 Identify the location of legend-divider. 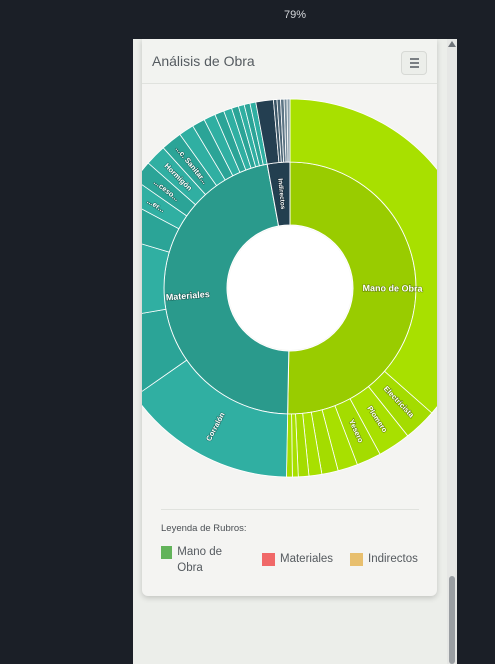
(290, 509).